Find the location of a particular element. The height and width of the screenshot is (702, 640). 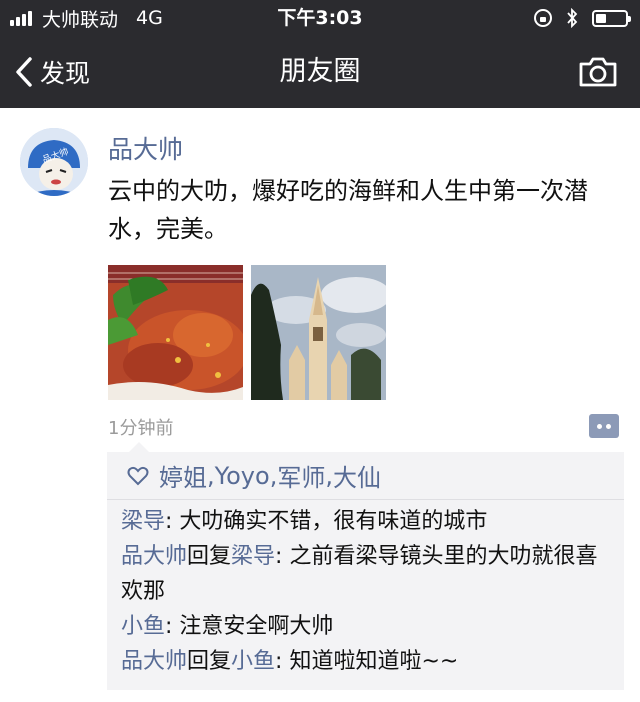

reply-to-name: 梁导 is located at coordinates (253, 556).